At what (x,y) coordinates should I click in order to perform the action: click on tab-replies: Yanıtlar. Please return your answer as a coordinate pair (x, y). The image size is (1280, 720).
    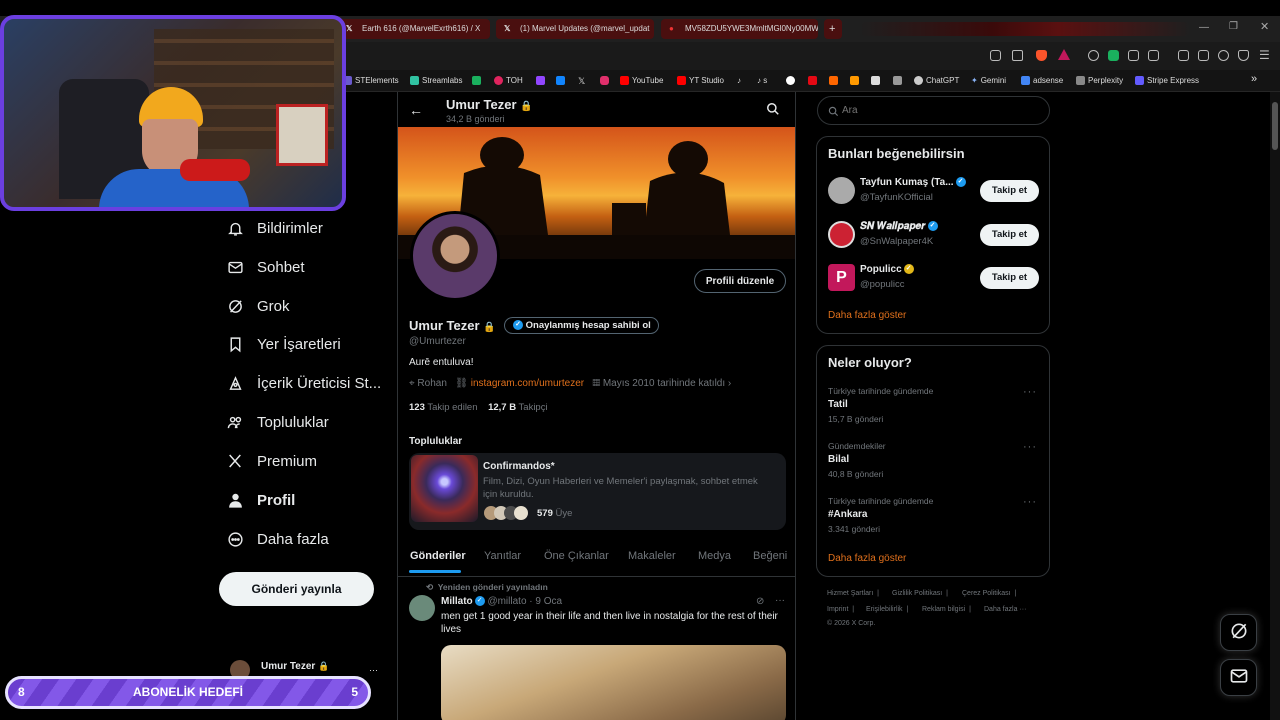
    Looking at the image, I should click on (502, 556).